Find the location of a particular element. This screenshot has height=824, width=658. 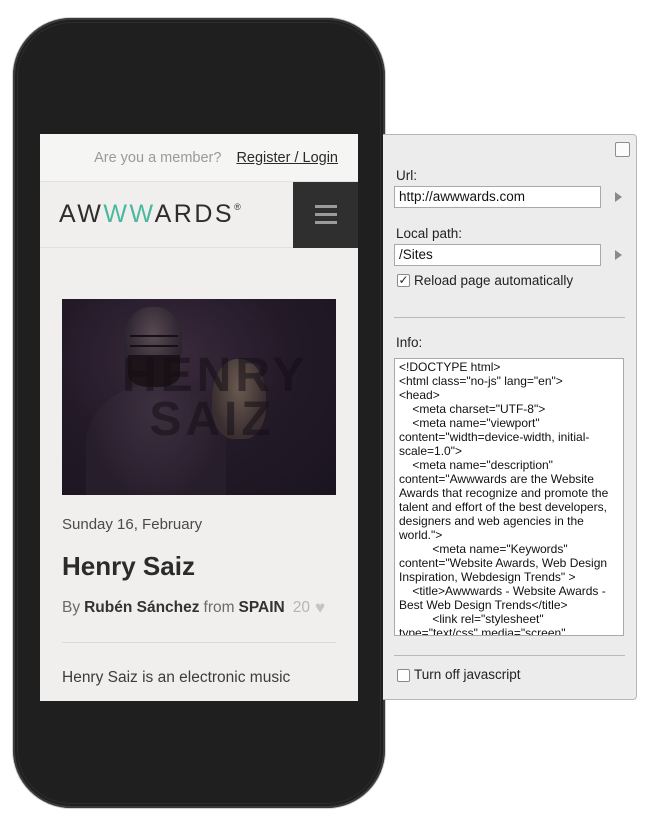

member-question: Are you a member? is located at coordinates (158, 157).